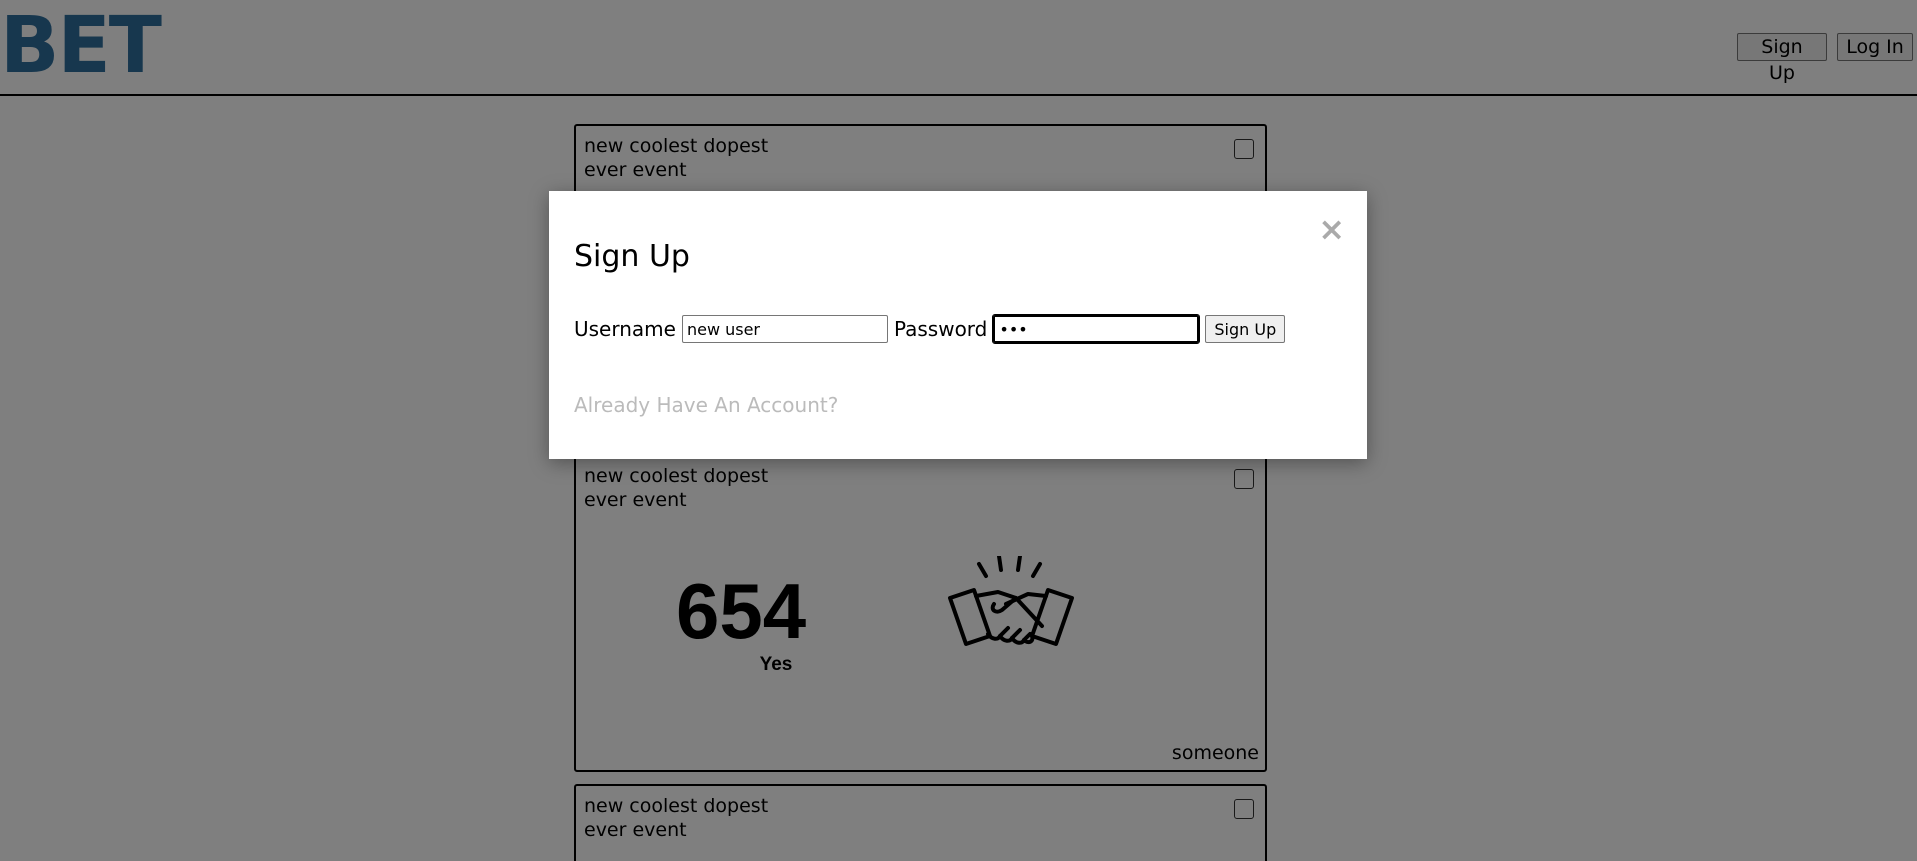  Describe the element at coordinates (940, 329) in the screenshot. I see `password-label: Password` at that location.